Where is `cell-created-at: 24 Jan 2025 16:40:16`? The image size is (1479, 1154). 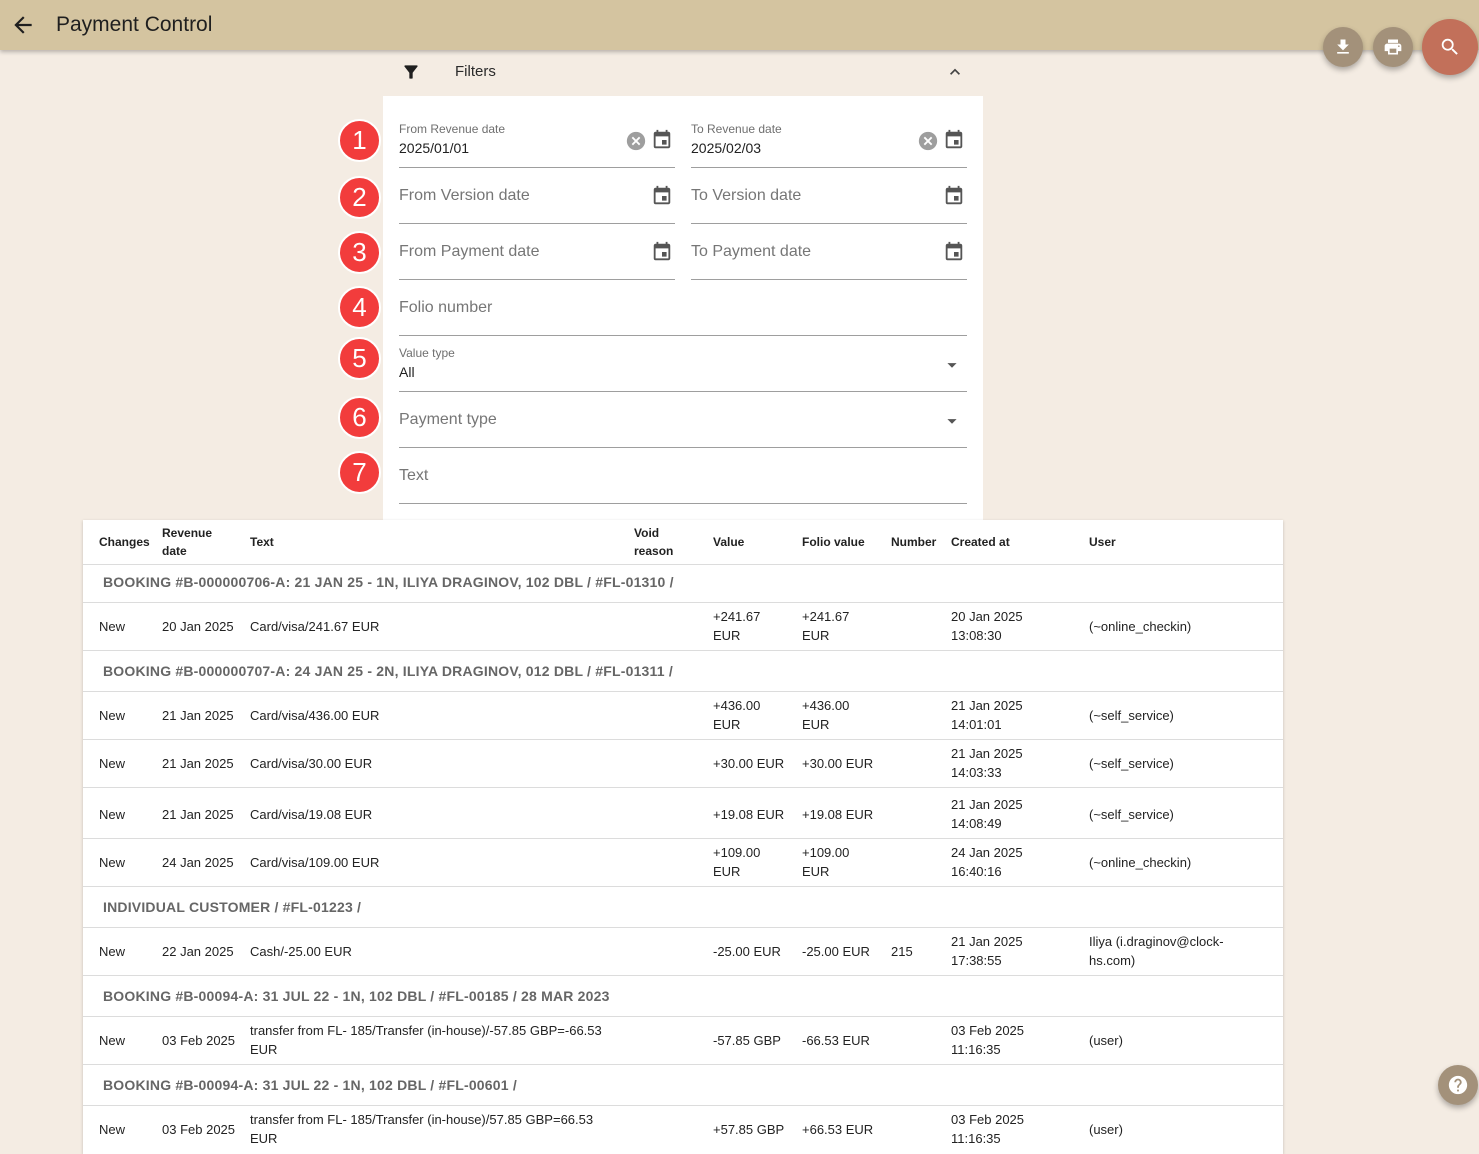
cell-created-at: 24 Jan 2025 16:40:16 is located at coordinates (987, 862).